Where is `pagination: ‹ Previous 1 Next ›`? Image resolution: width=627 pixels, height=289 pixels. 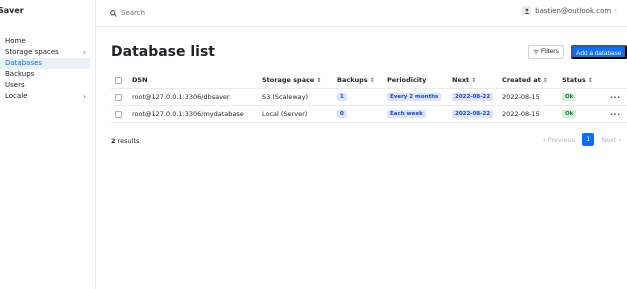
pagination: ‹ Previous 1 Next › is located at coordinates (582, 139).